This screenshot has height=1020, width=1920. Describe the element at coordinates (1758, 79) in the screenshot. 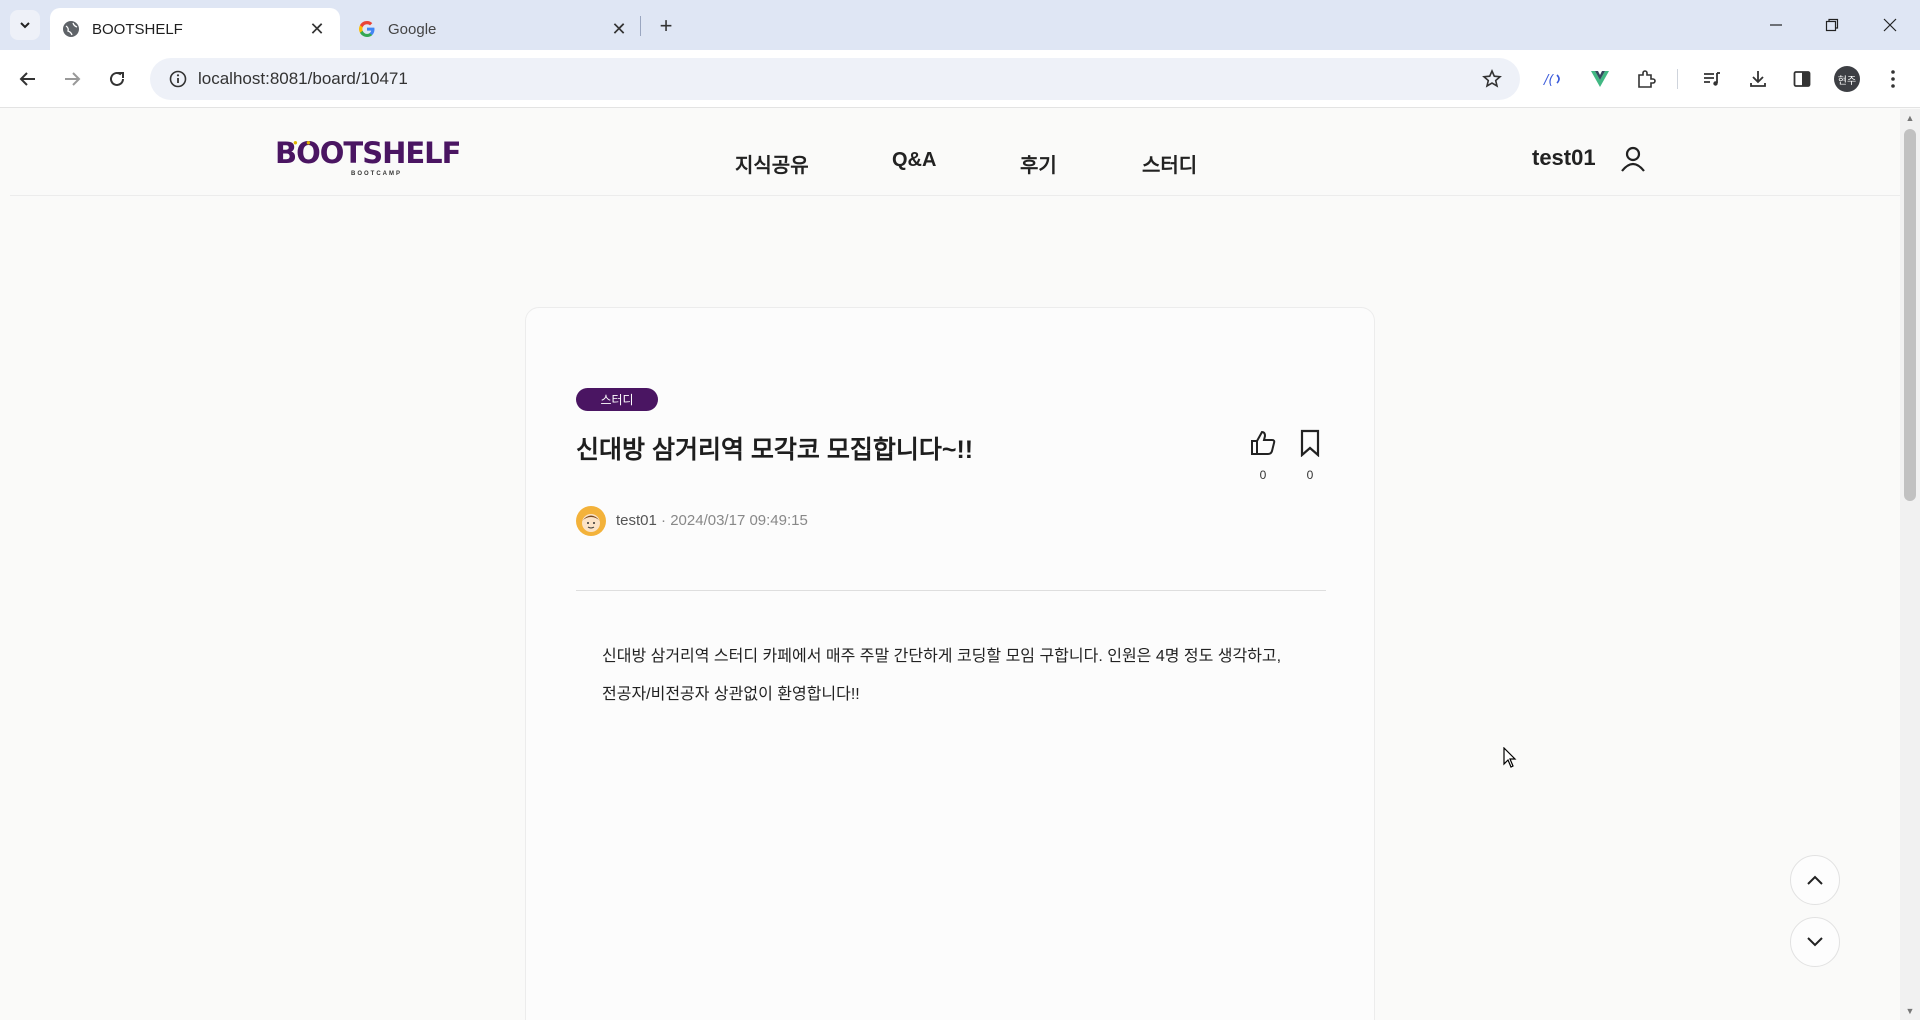

I see `download-icon` at that location.